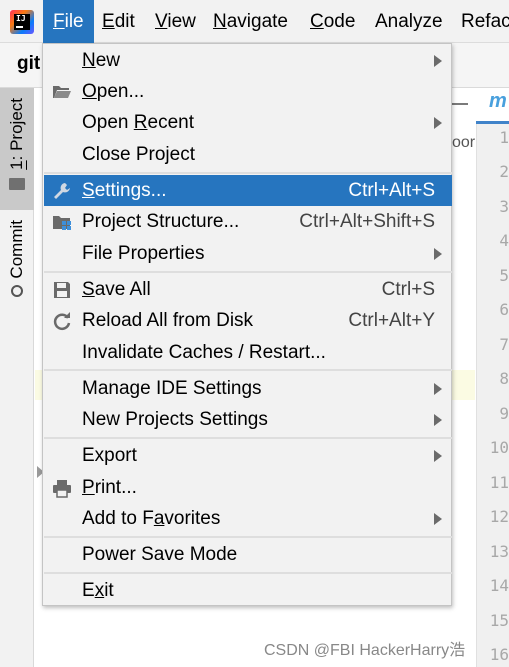 Image resolution: width=509 pixels, height=667 pixels. Describe the element at coordinates (391, 190) in the screenshot. I see `menu-item-settings-shortcut: Ctrl+Alt+S` at that location.